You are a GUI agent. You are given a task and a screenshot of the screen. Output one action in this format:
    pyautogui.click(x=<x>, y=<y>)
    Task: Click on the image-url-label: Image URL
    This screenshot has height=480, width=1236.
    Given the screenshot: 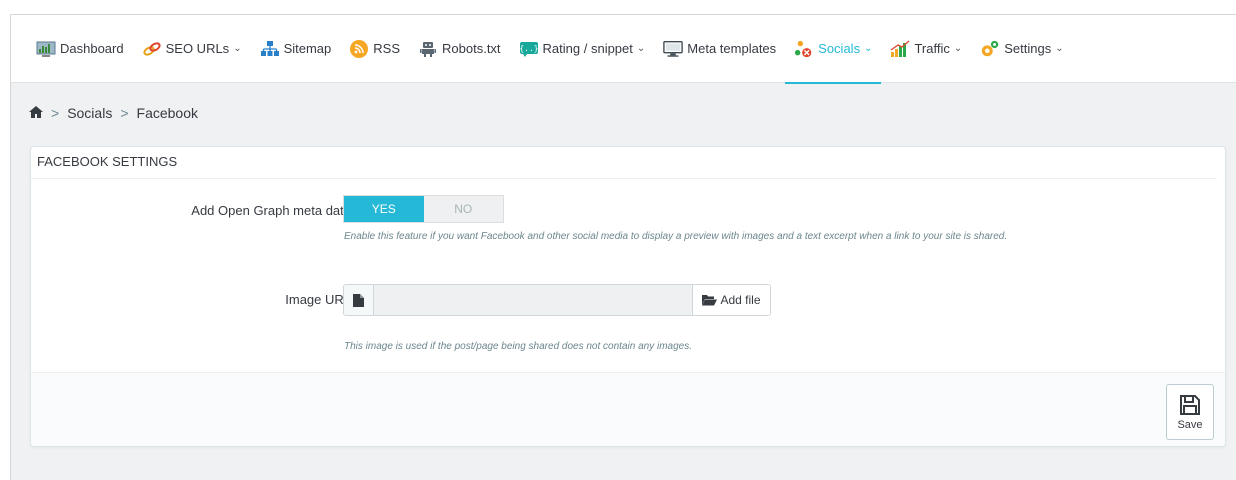 What is the action you would take?
    pyautogui.click(x=318, y=299)
    